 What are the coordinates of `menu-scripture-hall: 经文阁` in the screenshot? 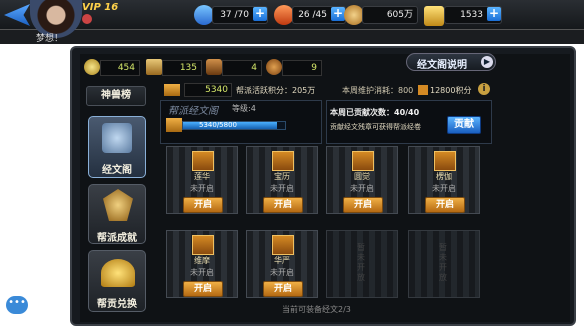 It's located at (117, 147).